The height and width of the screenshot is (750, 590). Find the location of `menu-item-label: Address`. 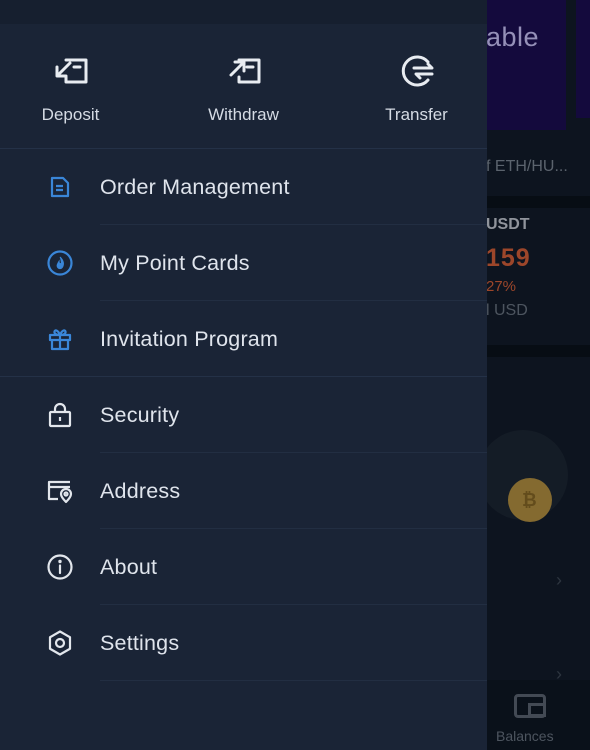

menu-item-label: Address is located at coordinates (140, 490).